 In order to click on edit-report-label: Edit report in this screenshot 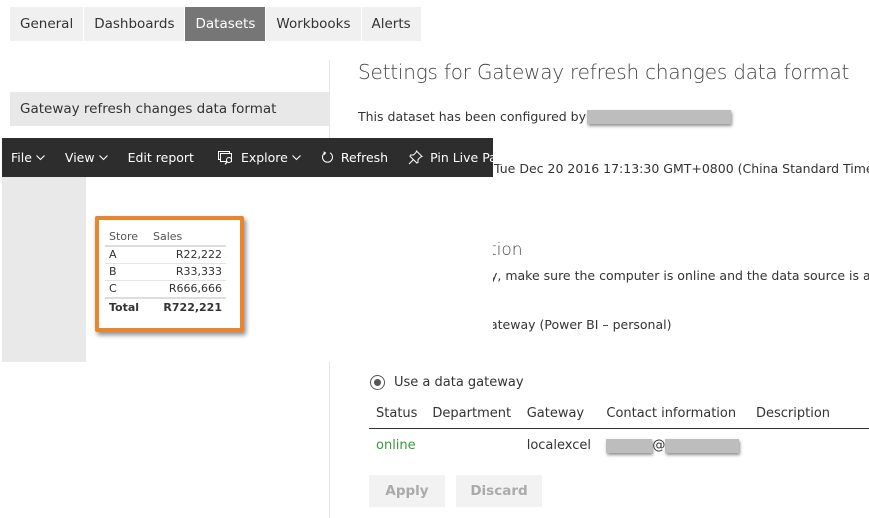, I will do `click(160, 157)`.